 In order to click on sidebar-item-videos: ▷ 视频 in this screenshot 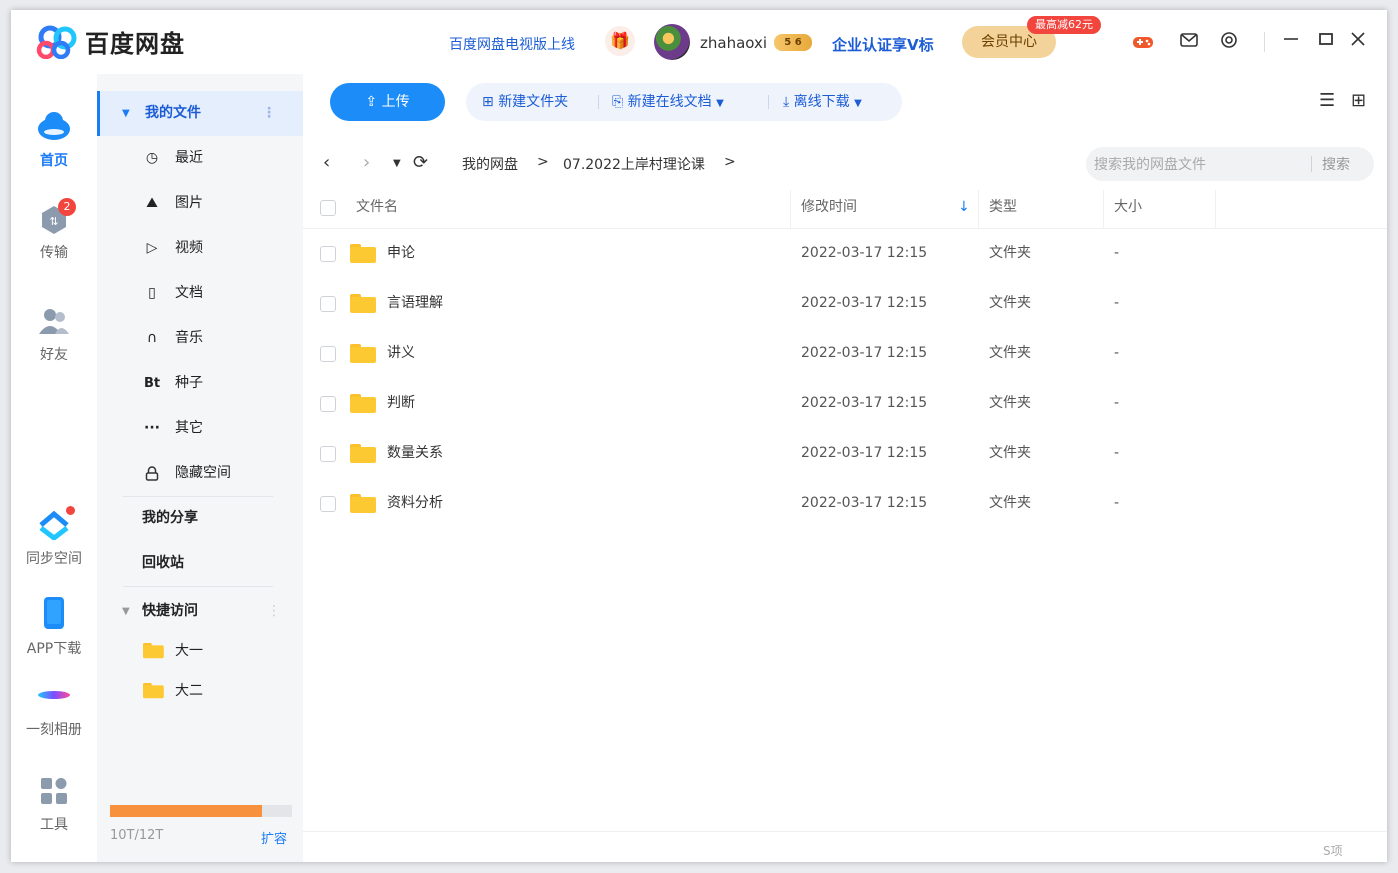, I will do `click(200, 248)`.